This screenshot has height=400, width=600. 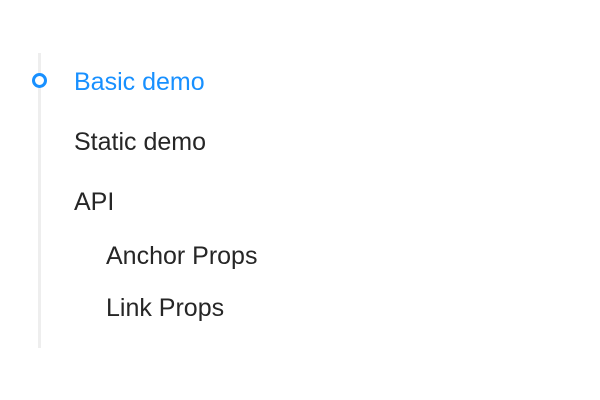 What do you see at coordinates (181, 256) in the screenshot?
I see `anchor-link-anchor-props: Anchor Props` at bounding box center [181, 256].